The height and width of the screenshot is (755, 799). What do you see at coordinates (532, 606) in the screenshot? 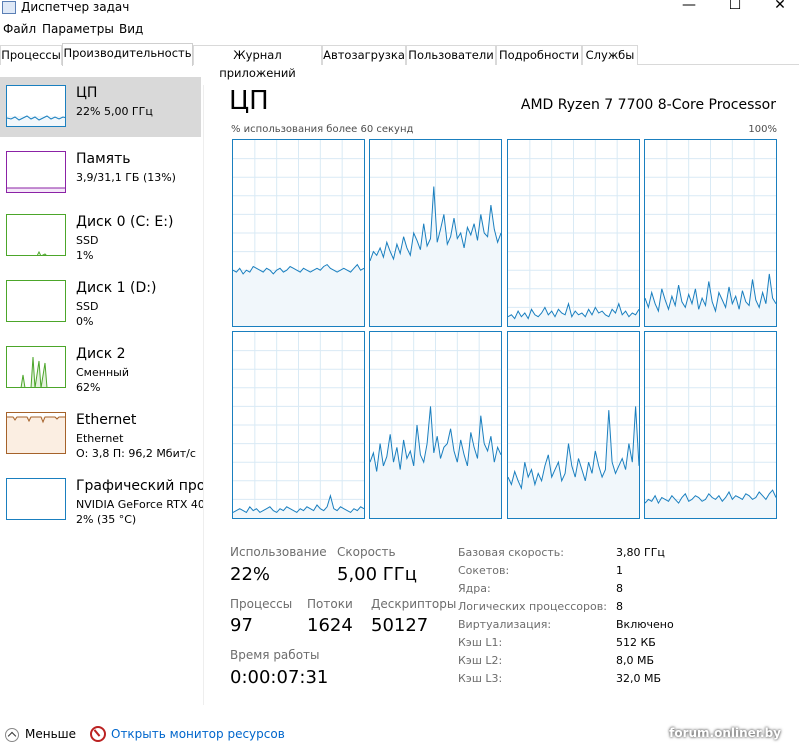
I see `spec-label: Логических процессоров:` at bounding box center [532, 606].